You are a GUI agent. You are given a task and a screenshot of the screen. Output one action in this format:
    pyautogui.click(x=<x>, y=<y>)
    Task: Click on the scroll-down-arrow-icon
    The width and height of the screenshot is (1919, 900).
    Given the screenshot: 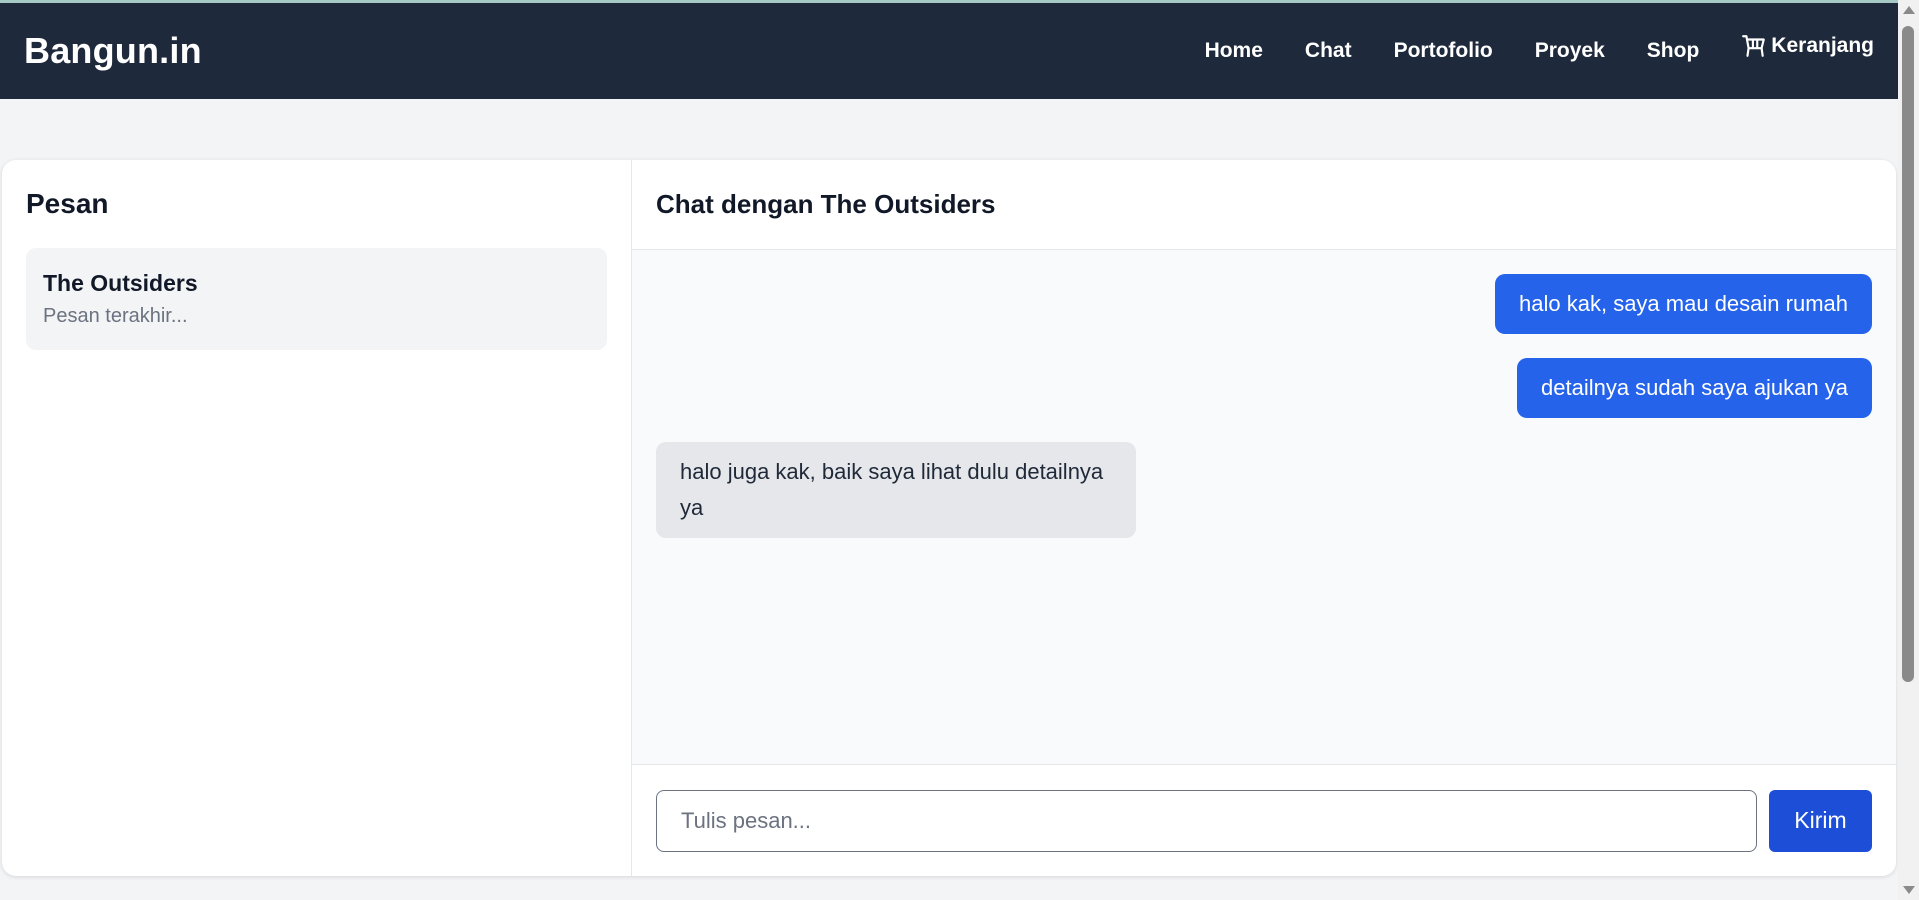 What is the action you would take?
    pyautogui.click(x=1909, y=890)
    